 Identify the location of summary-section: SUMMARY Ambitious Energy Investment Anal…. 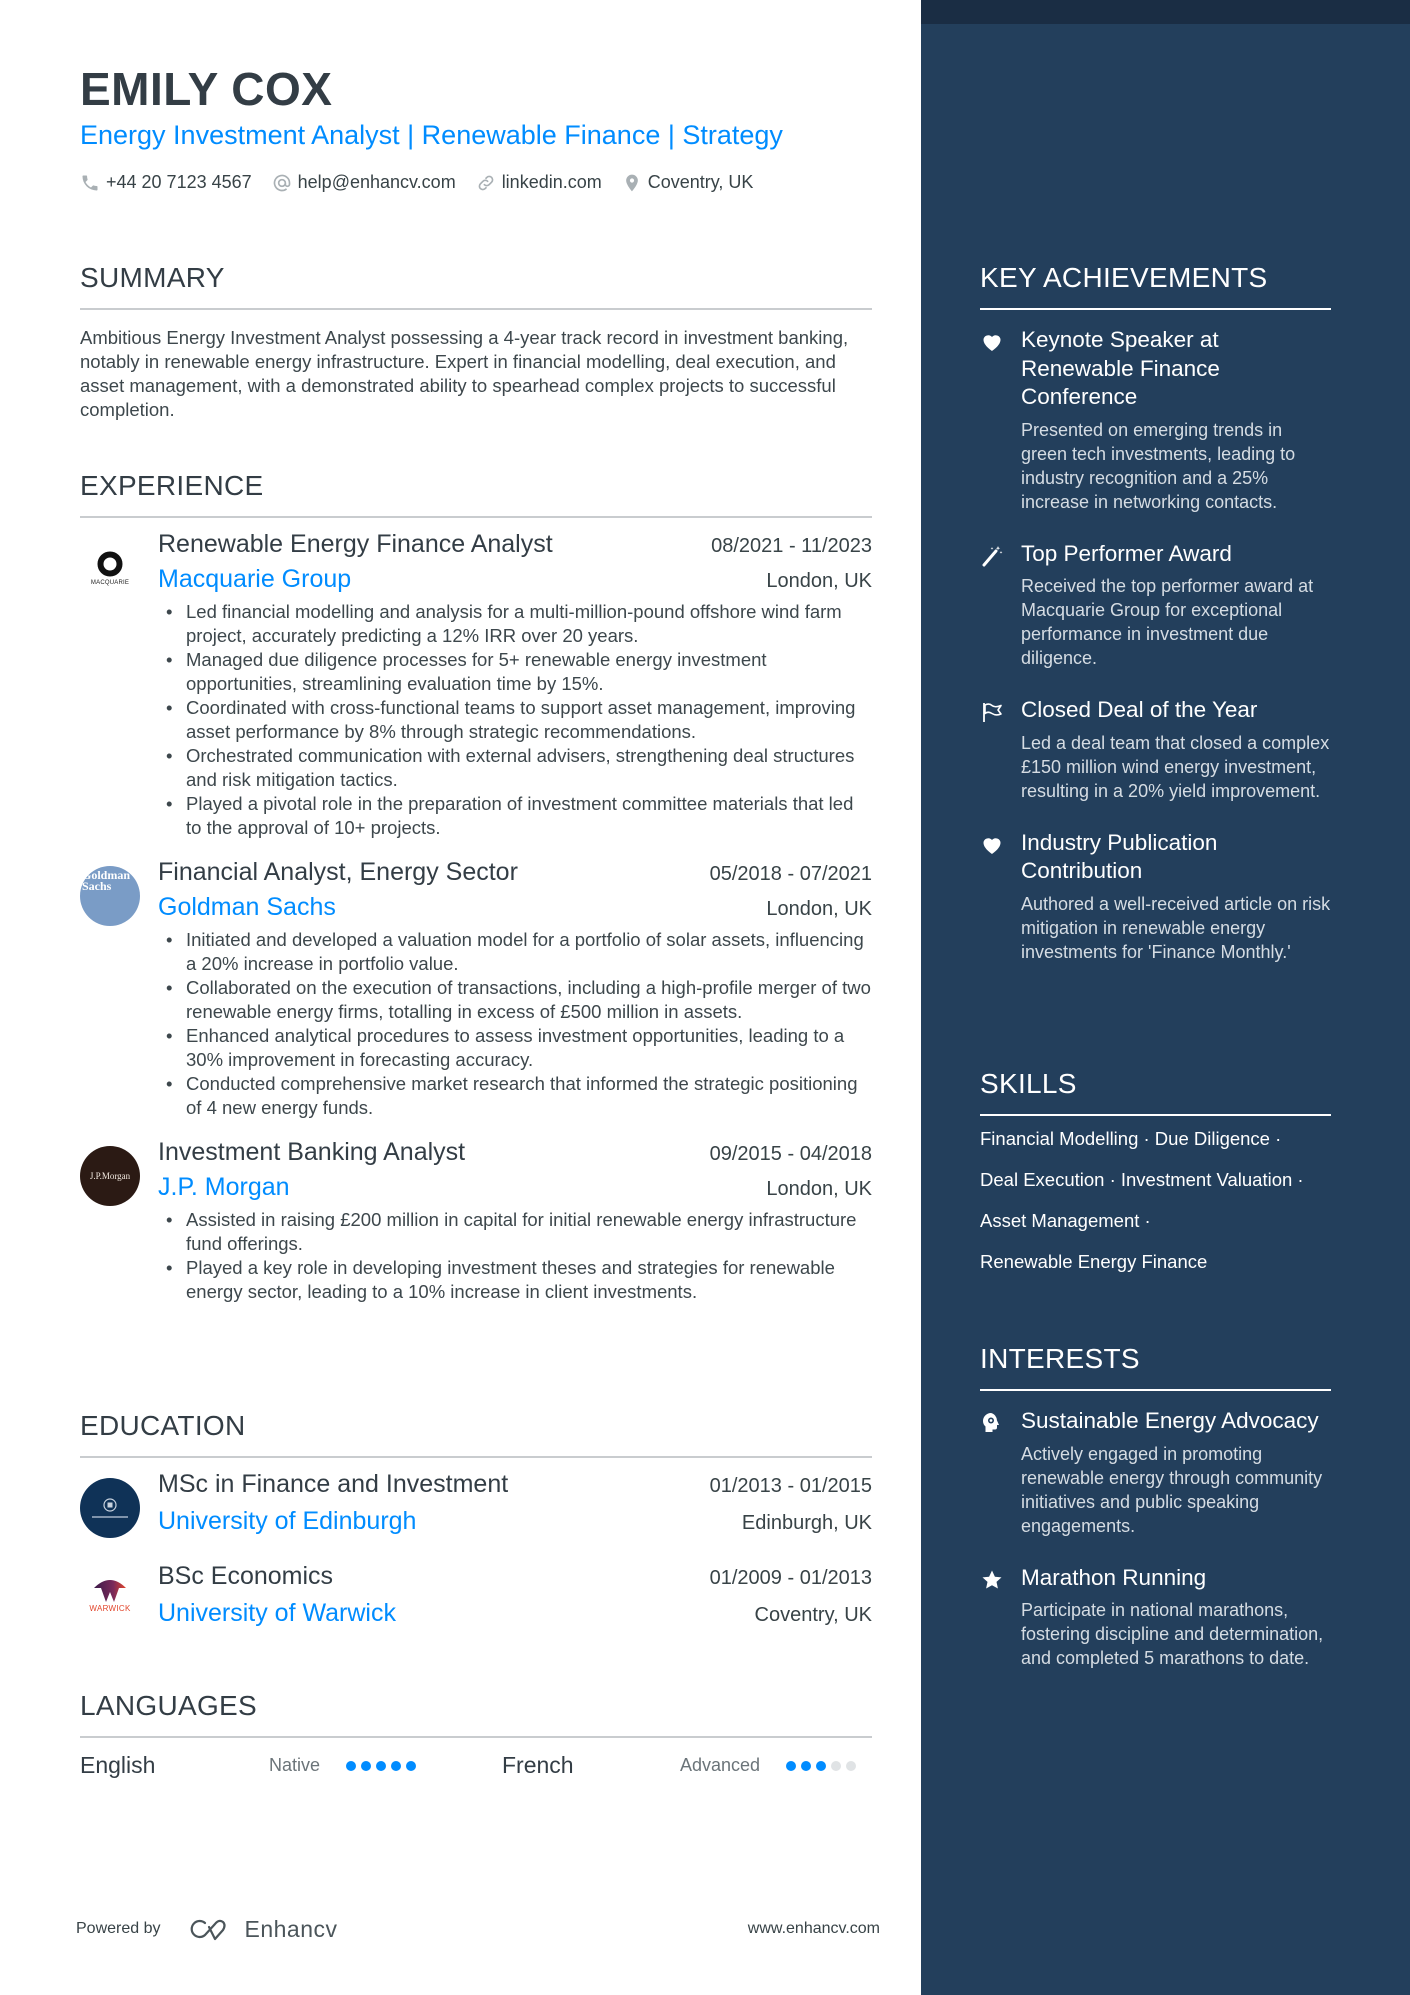
(476, 342).